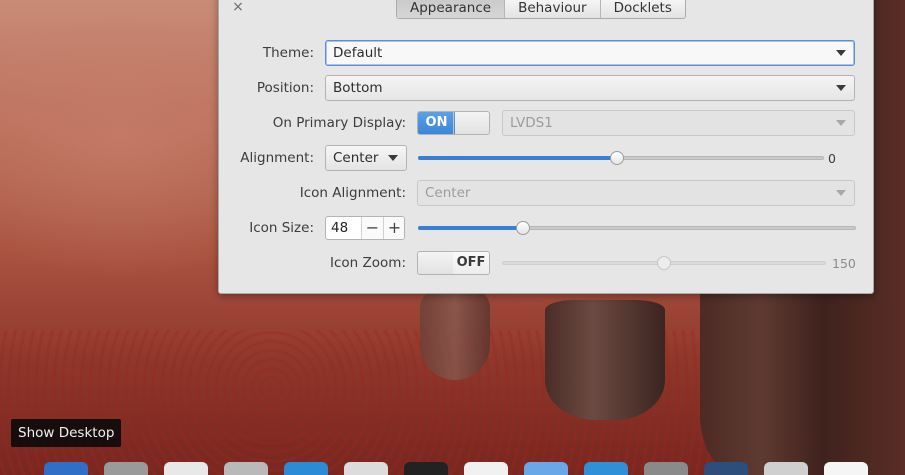 Image resolution: width=905 pixels, height=475 pixels. I want to click on icon-size-slider, so click(637, 228).